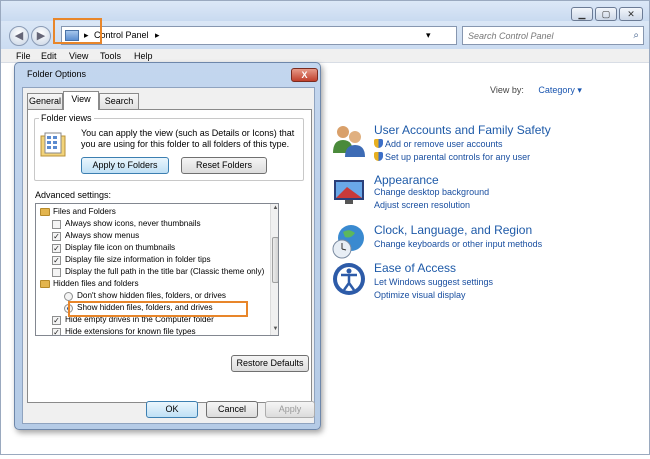  I want to click on tree-scrollbar: ▲ ▼, so click(274, 269).